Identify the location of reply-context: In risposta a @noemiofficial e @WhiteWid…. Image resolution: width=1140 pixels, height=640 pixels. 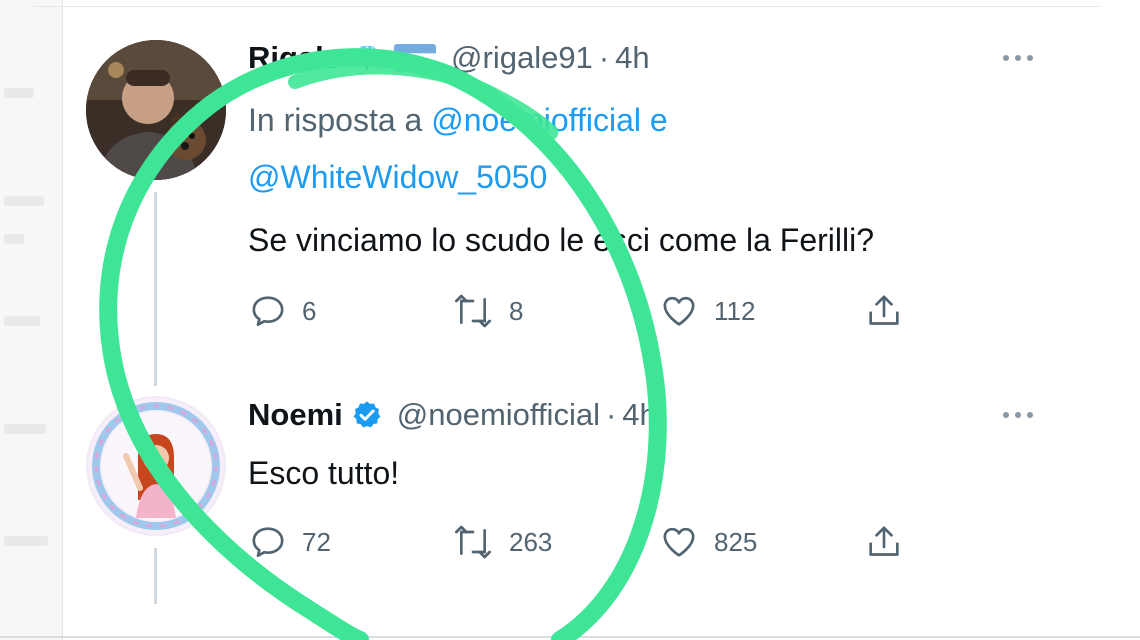
(658, 149).